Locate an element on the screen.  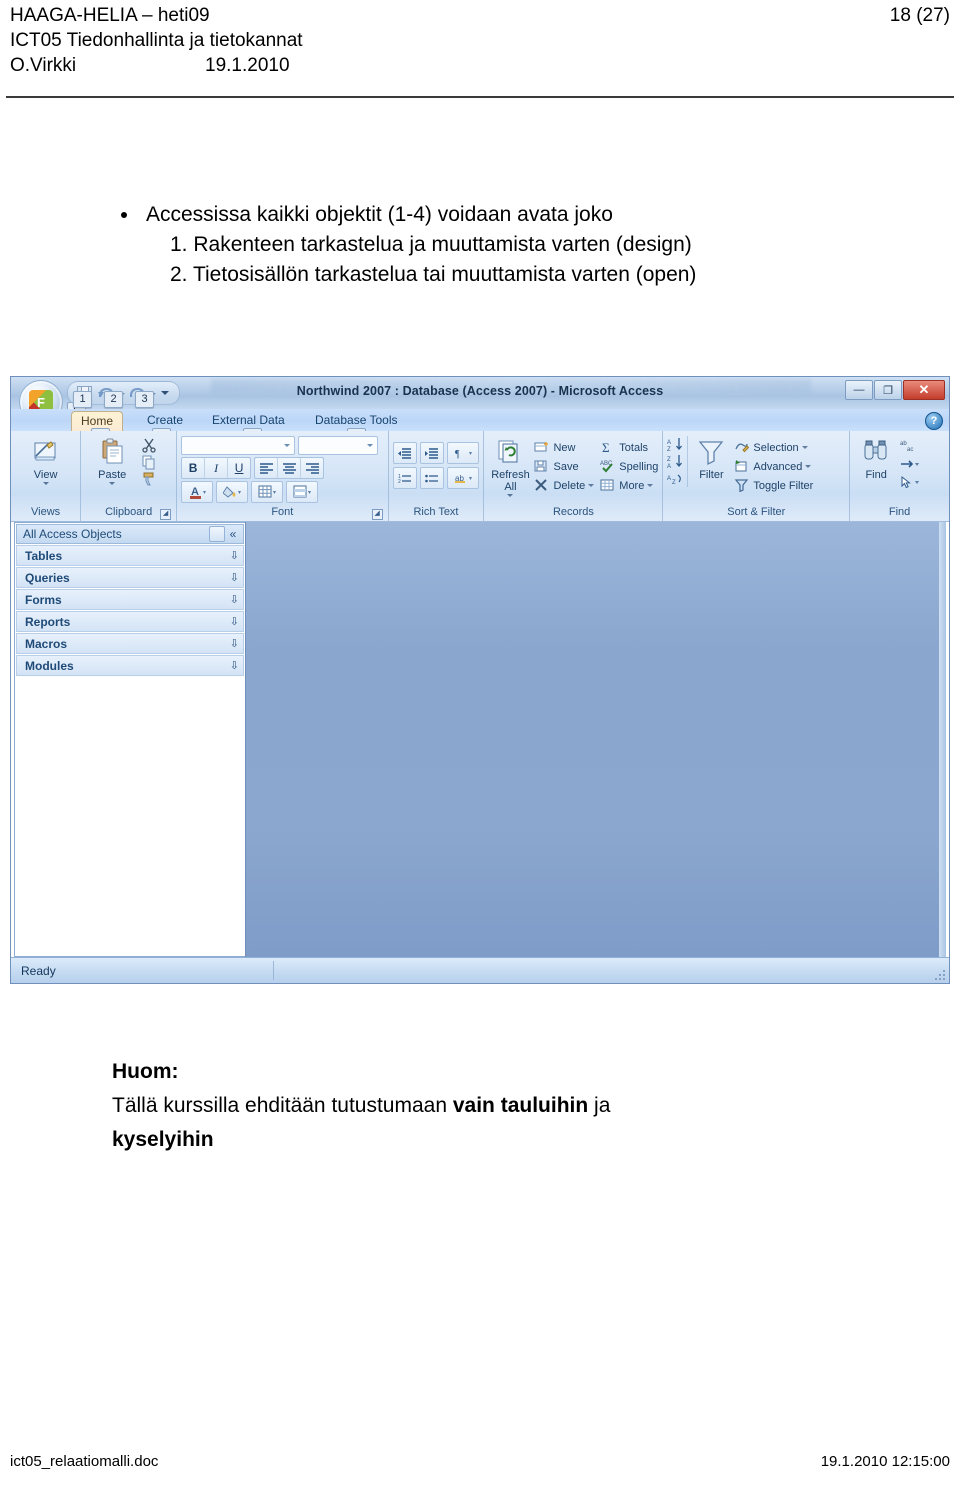
nav-group-tables: Tables ⇩ is located at coordinates (130, 555).